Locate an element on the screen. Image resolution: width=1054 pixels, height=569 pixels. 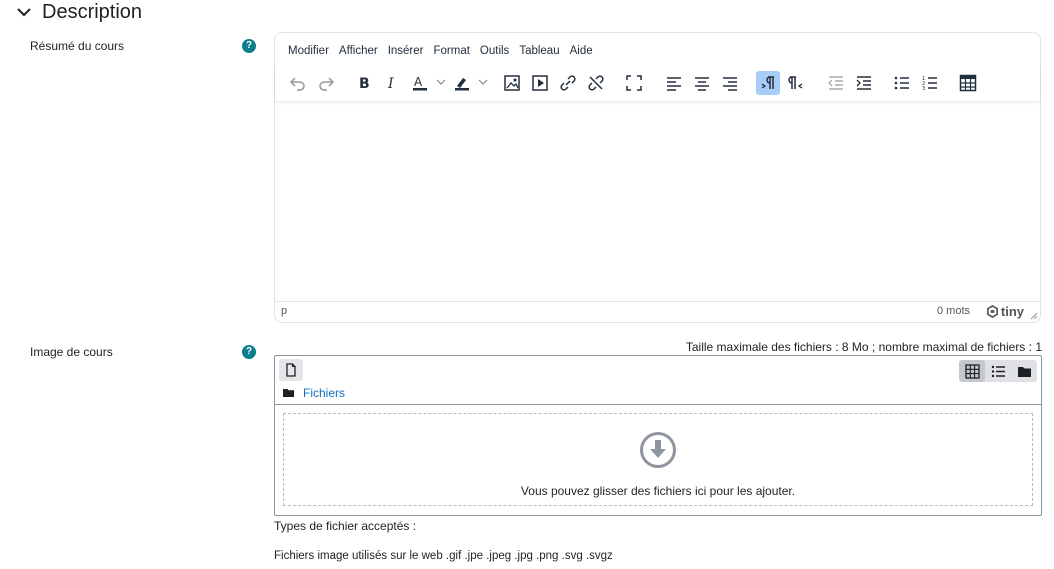
tiny-logo: tiny is located at coordinates (1005, 311).